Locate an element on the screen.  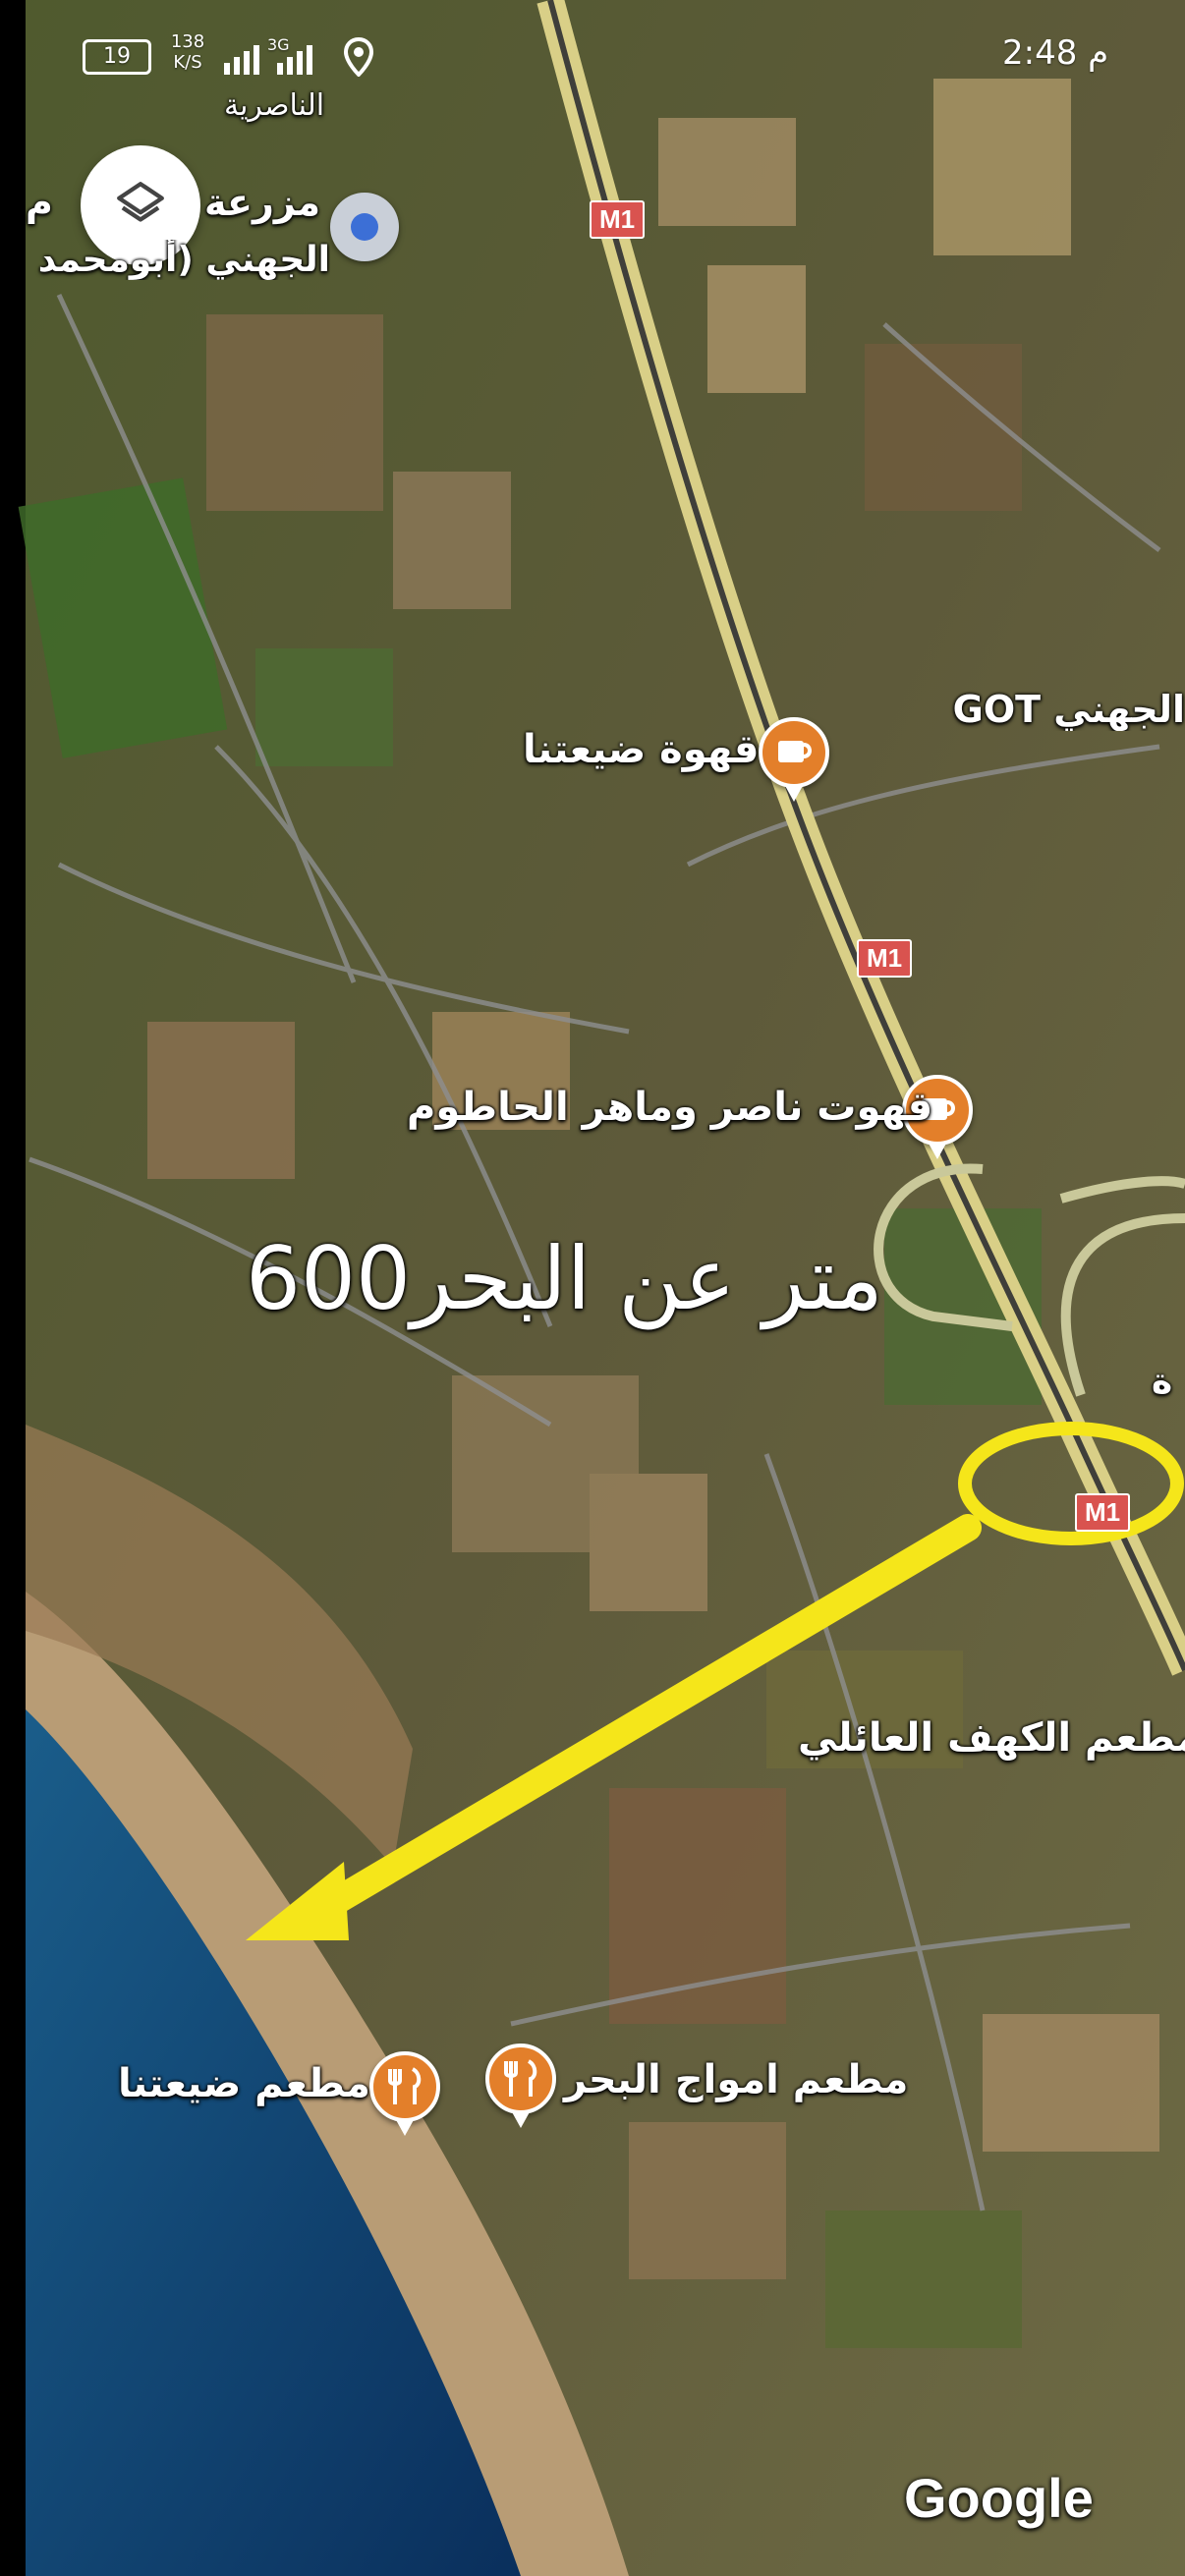
label-cafe-daiatna: قهوة ضيعتنا is located at coordinates (641, 749).